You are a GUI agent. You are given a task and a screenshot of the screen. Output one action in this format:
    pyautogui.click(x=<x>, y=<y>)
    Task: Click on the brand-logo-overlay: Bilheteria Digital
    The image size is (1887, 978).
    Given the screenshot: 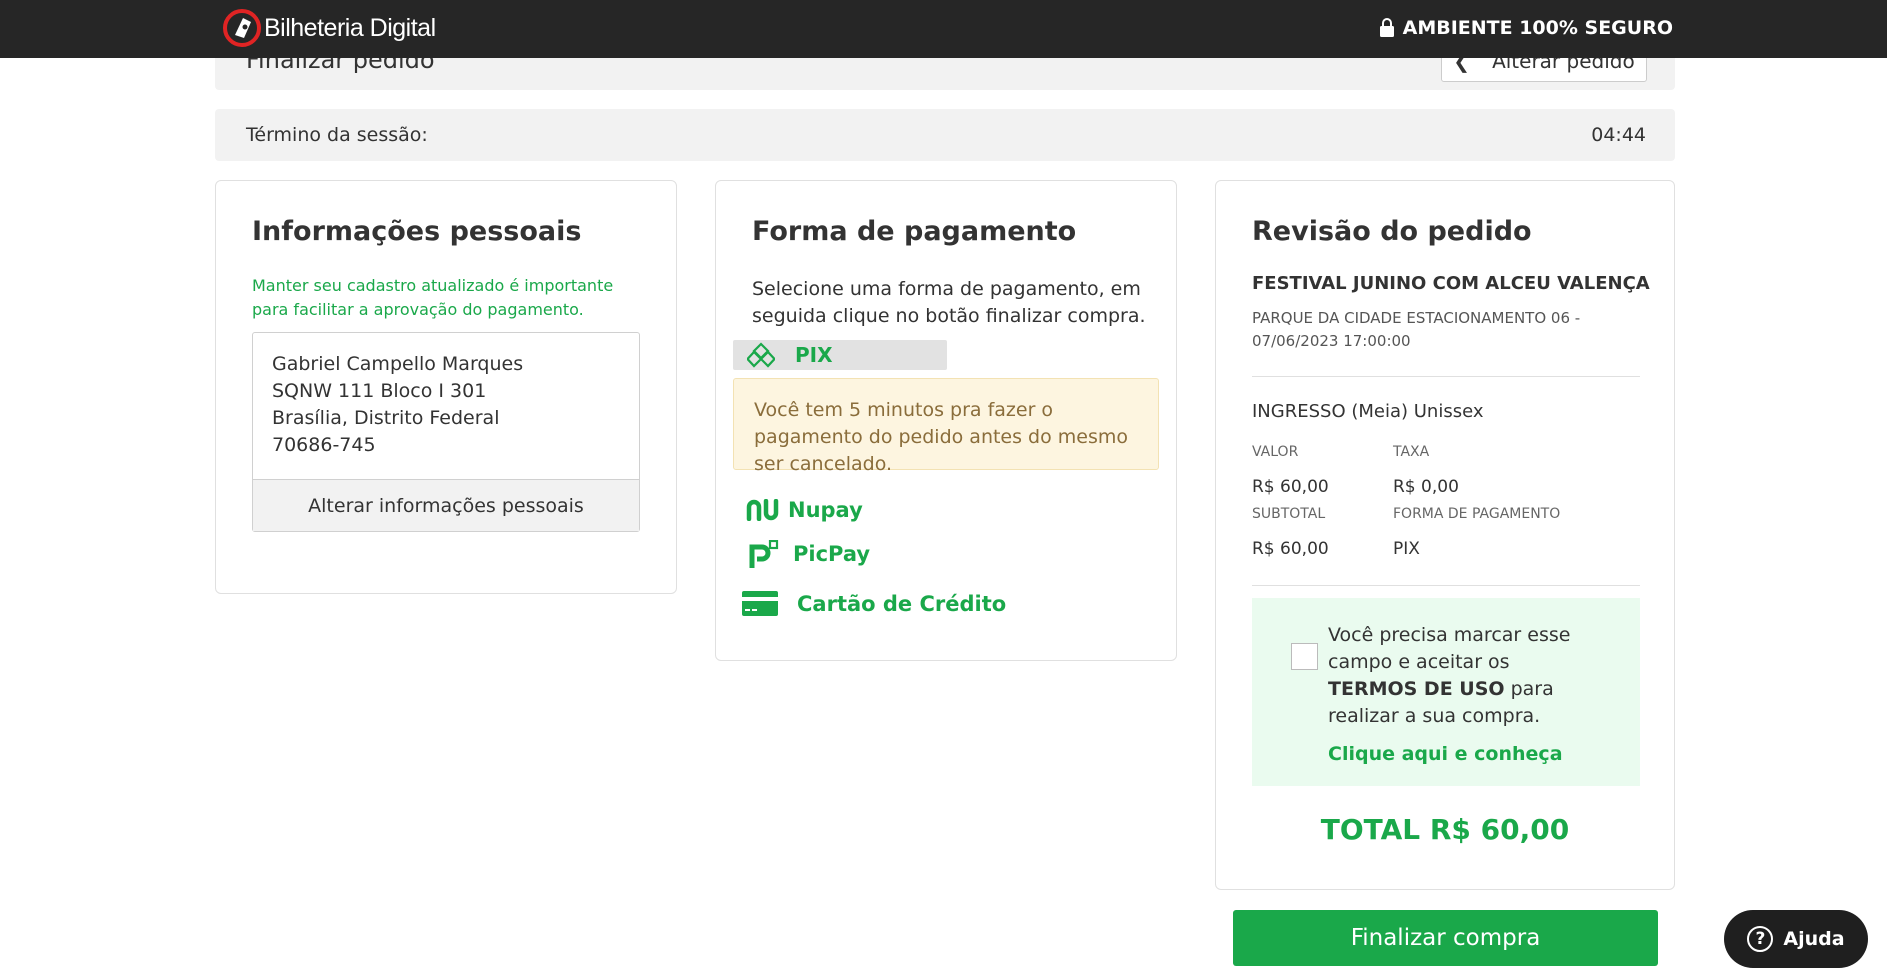 What is the action you would take?
    pyautogui.click(x=329, y=28)
    